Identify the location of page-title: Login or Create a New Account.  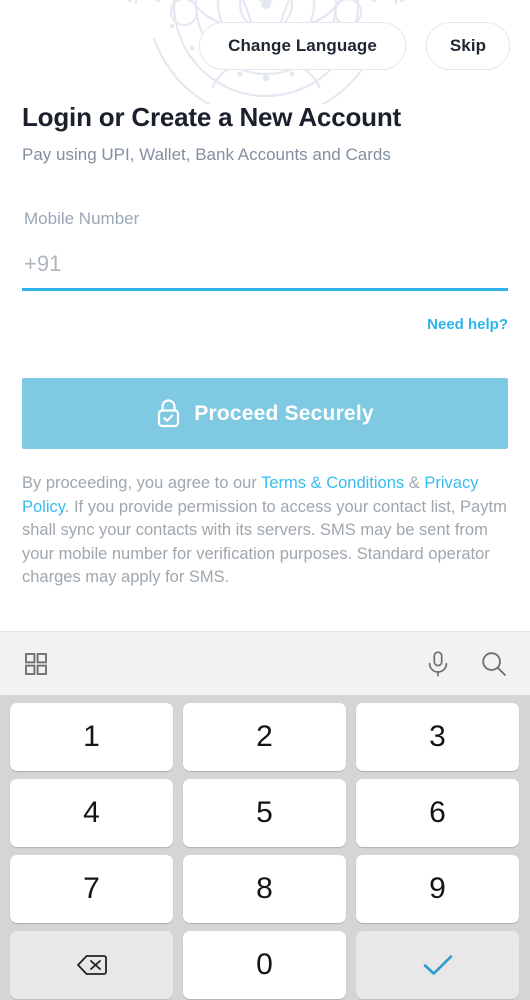
(211, 117).